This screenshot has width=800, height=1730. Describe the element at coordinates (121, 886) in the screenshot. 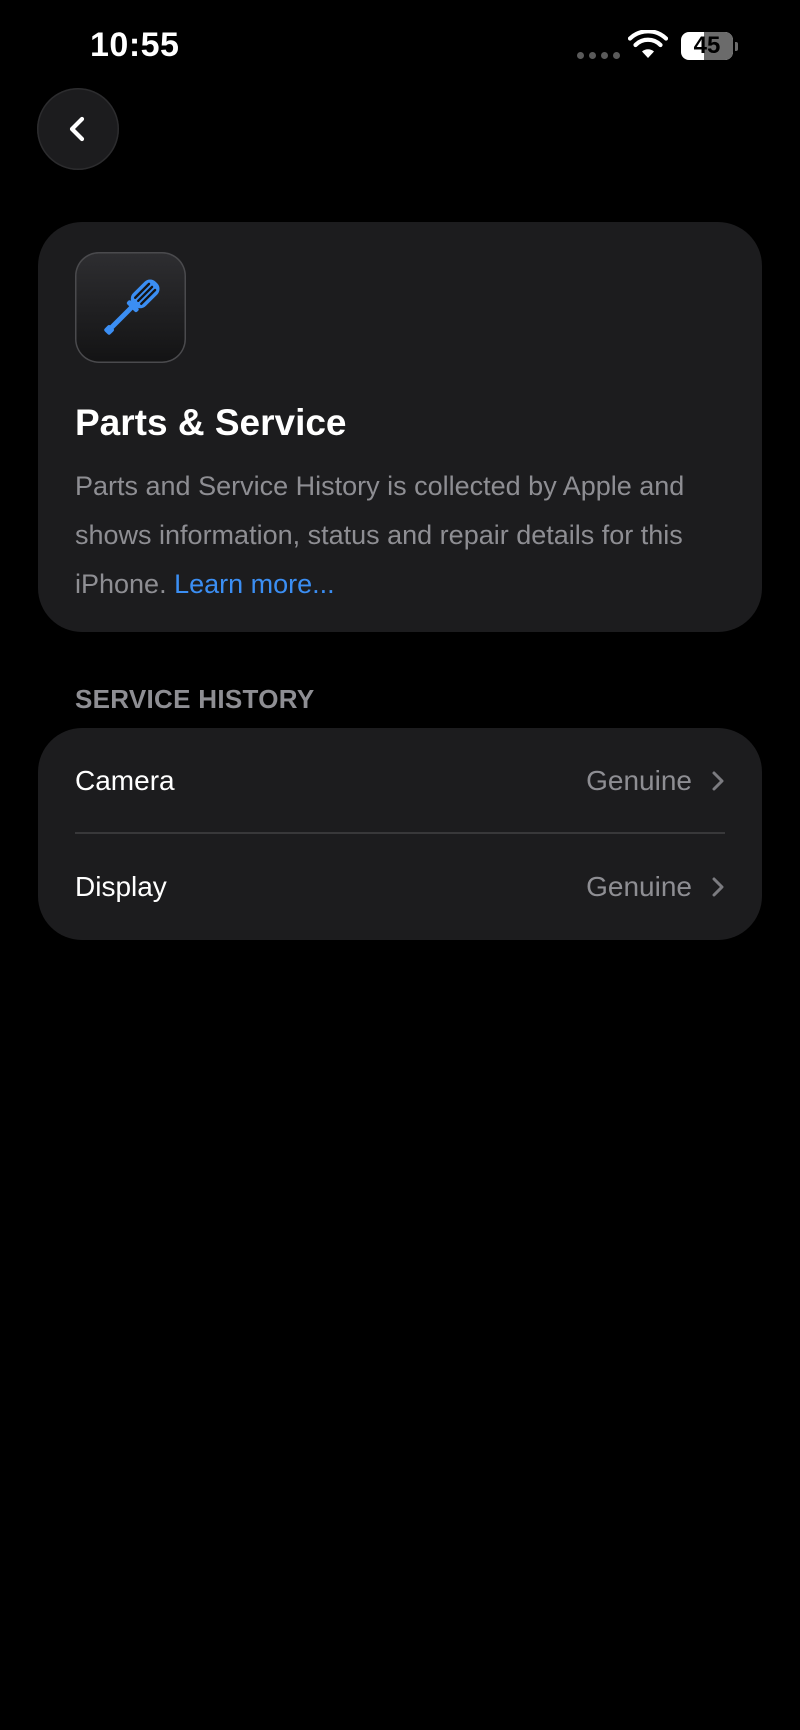

I see `row-label: Display` at that location.